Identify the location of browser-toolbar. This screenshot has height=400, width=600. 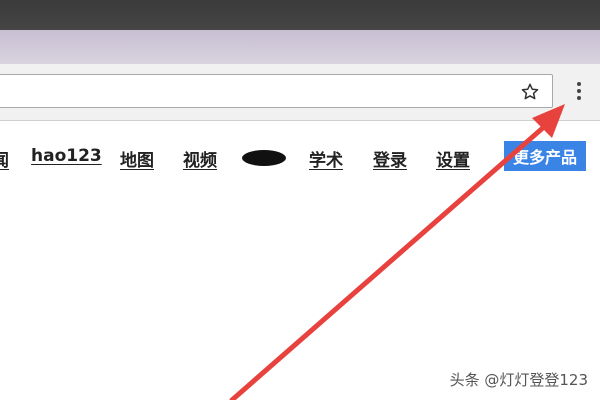
(300, 92).